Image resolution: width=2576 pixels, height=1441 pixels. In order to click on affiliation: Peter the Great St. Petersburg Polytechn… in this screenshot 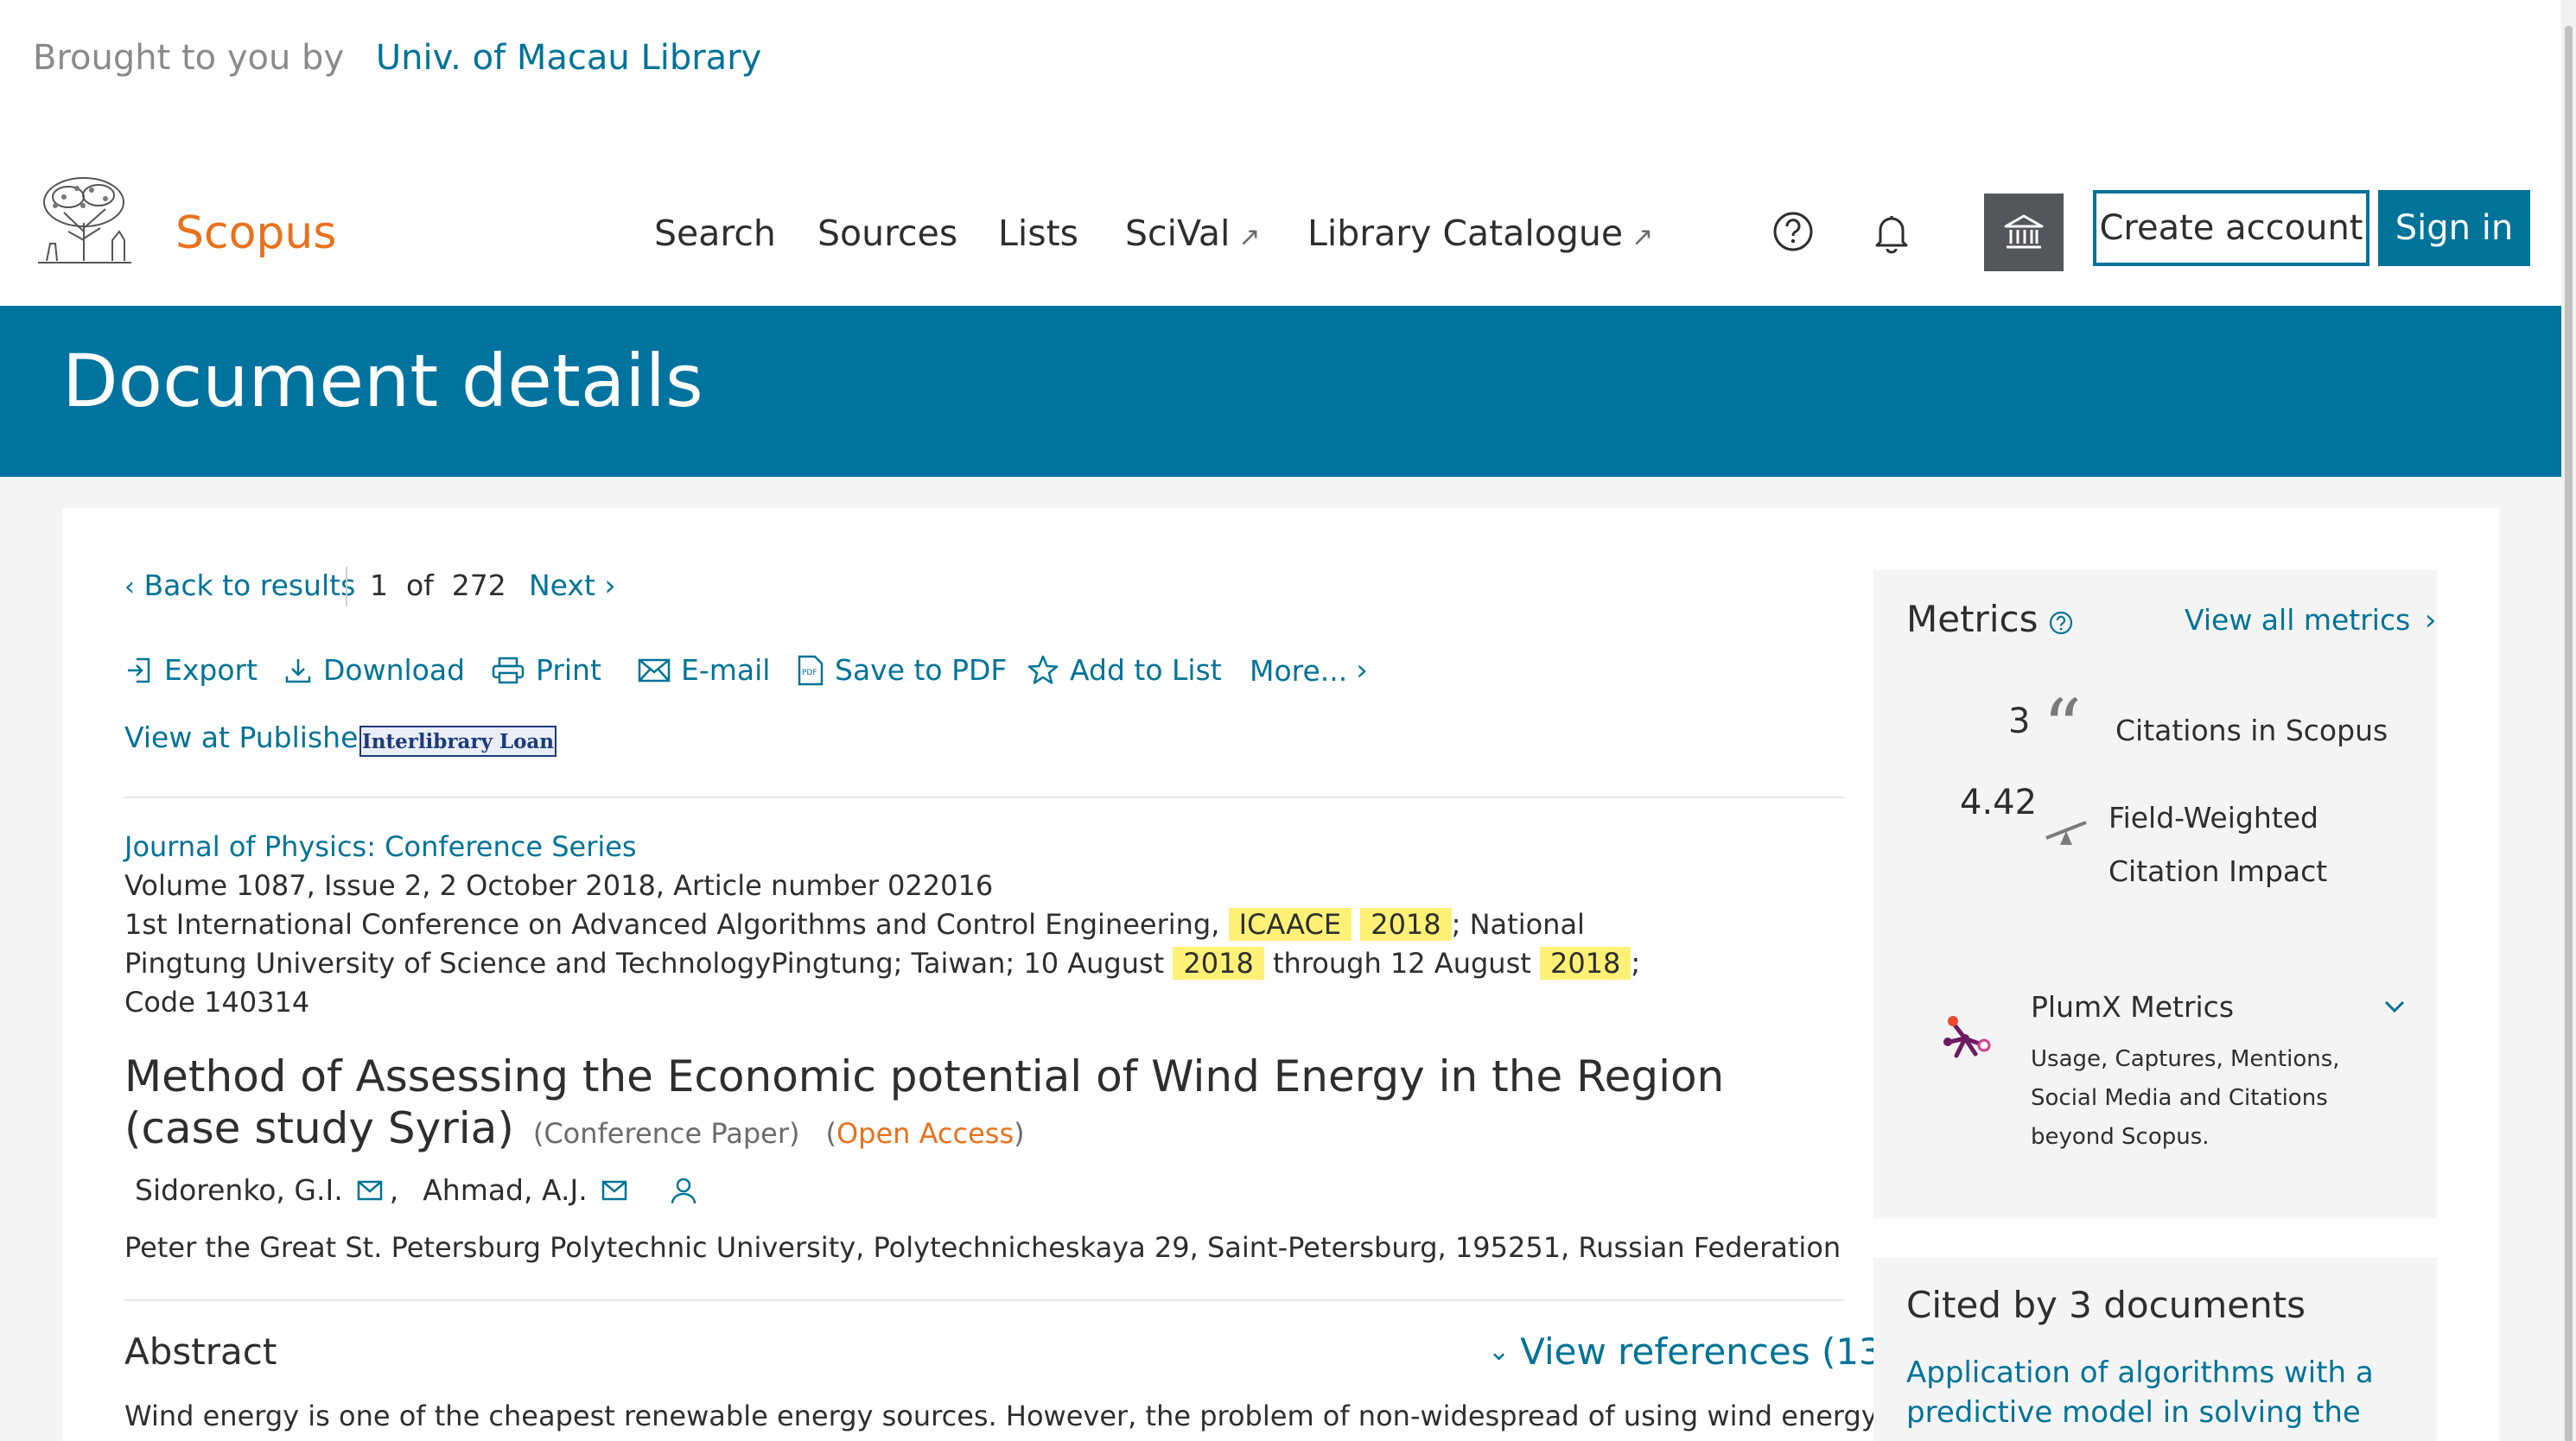, I will do `click(982, 1247)`.